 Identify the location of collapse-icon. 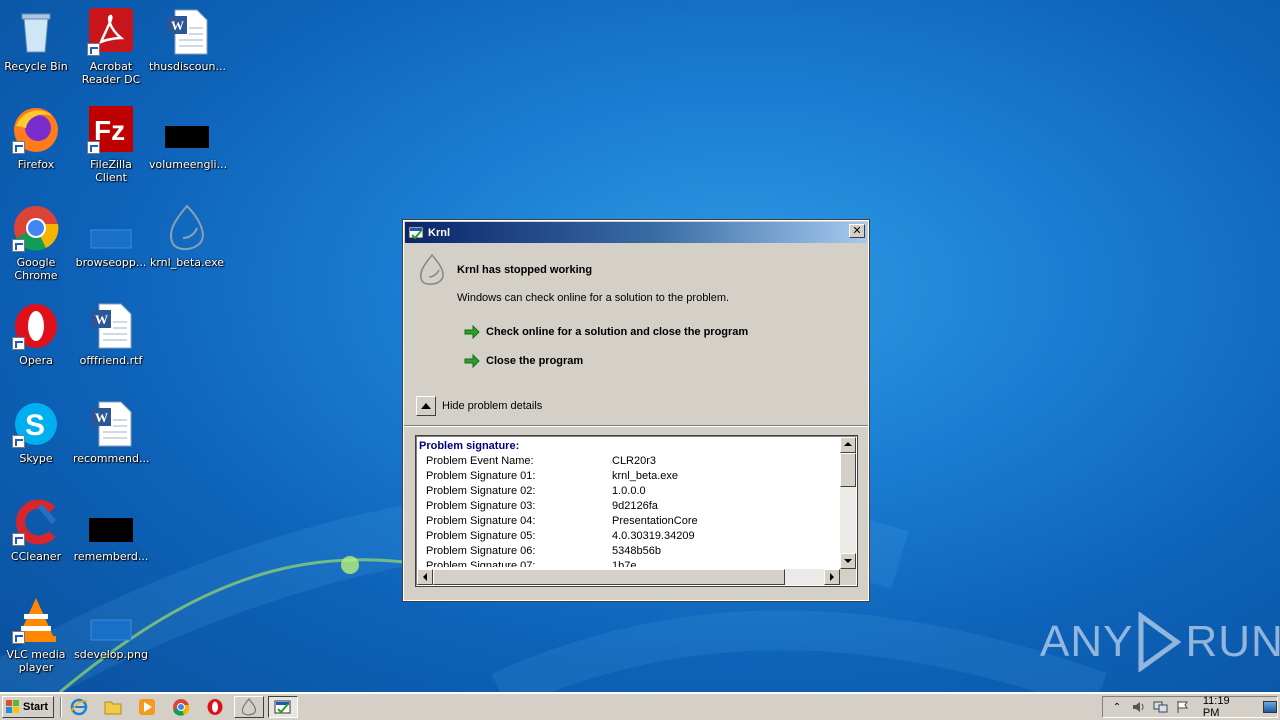
(426, 406).